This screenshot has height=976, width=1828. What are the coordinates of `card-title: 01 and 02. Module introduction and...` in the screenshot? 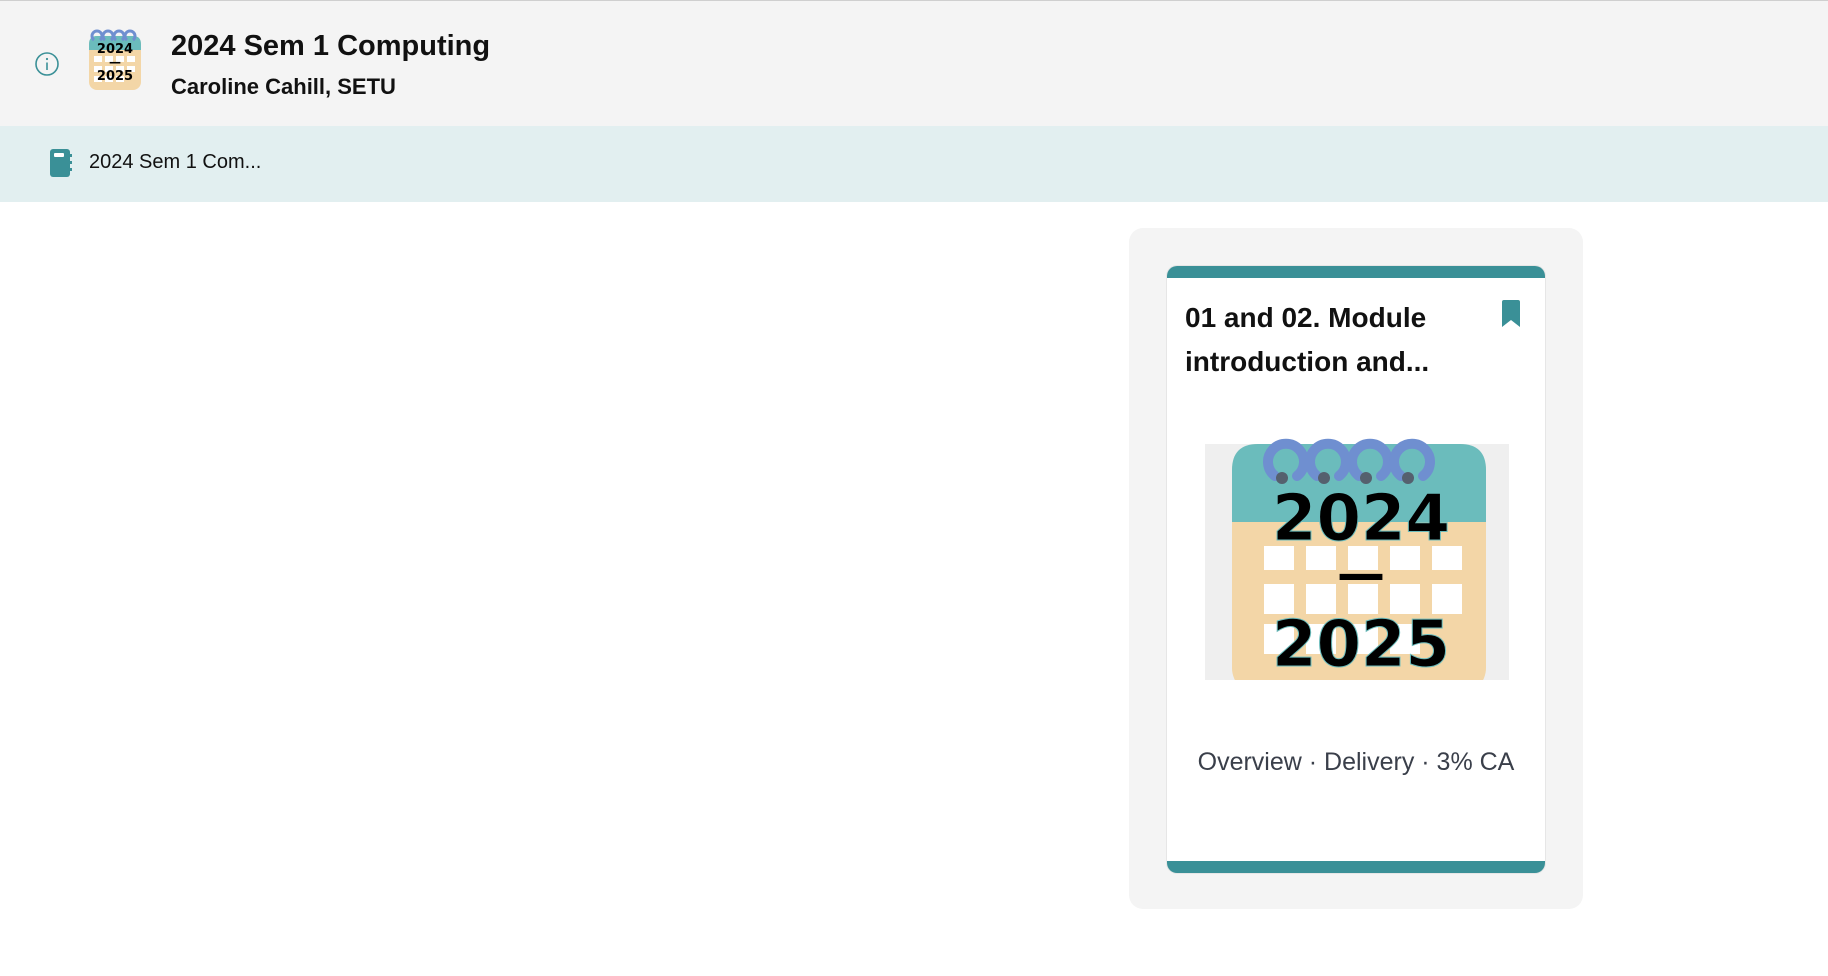 It's located at (1307, 339).